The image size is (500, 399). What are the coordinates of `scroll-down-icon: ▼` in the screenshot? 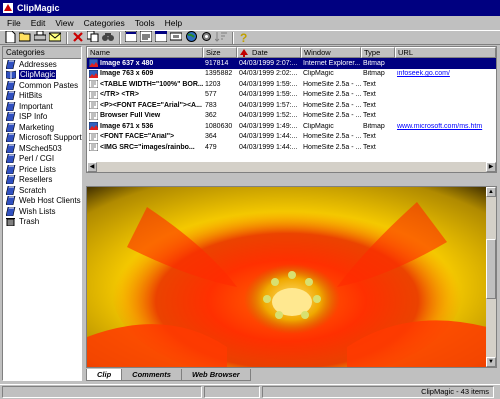 It's located at (491, 362).